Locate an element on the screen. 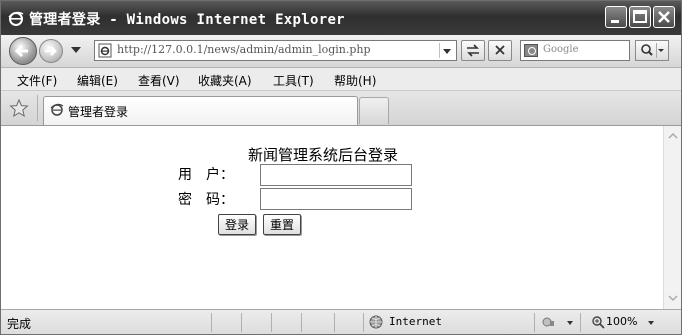 This screenshot has width=682, height=335. back-button is located at coordinates (23, 51).